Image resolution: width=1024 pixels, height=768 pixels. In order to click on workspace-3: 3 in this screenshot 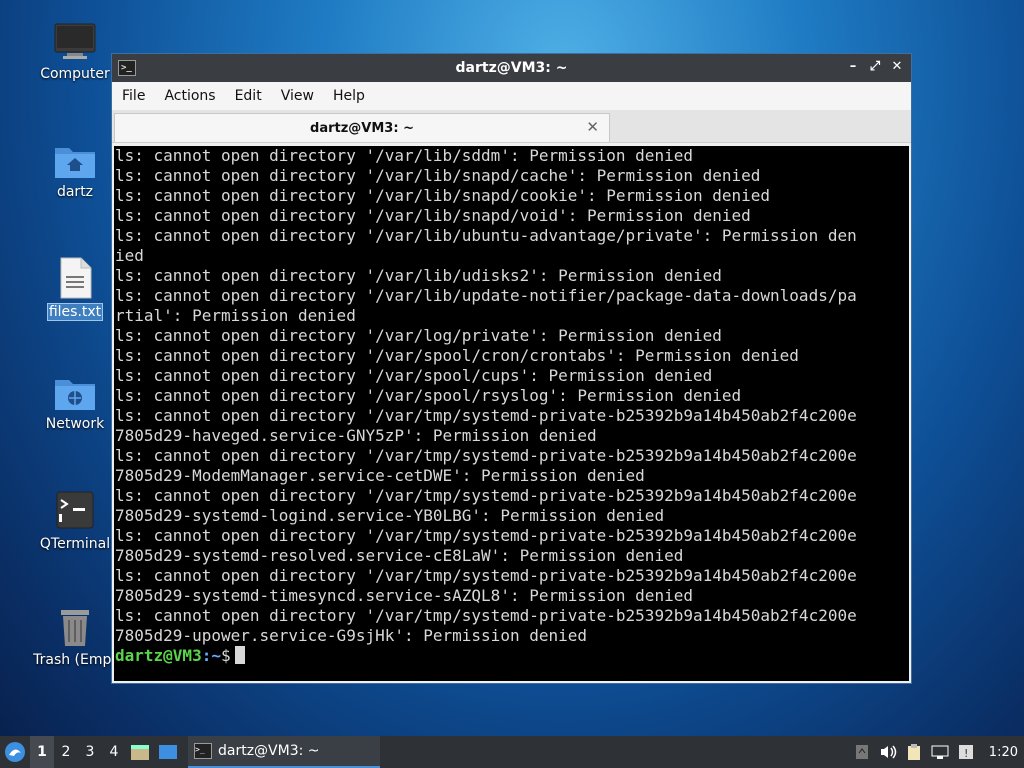, I will do `click(90, 752)`.